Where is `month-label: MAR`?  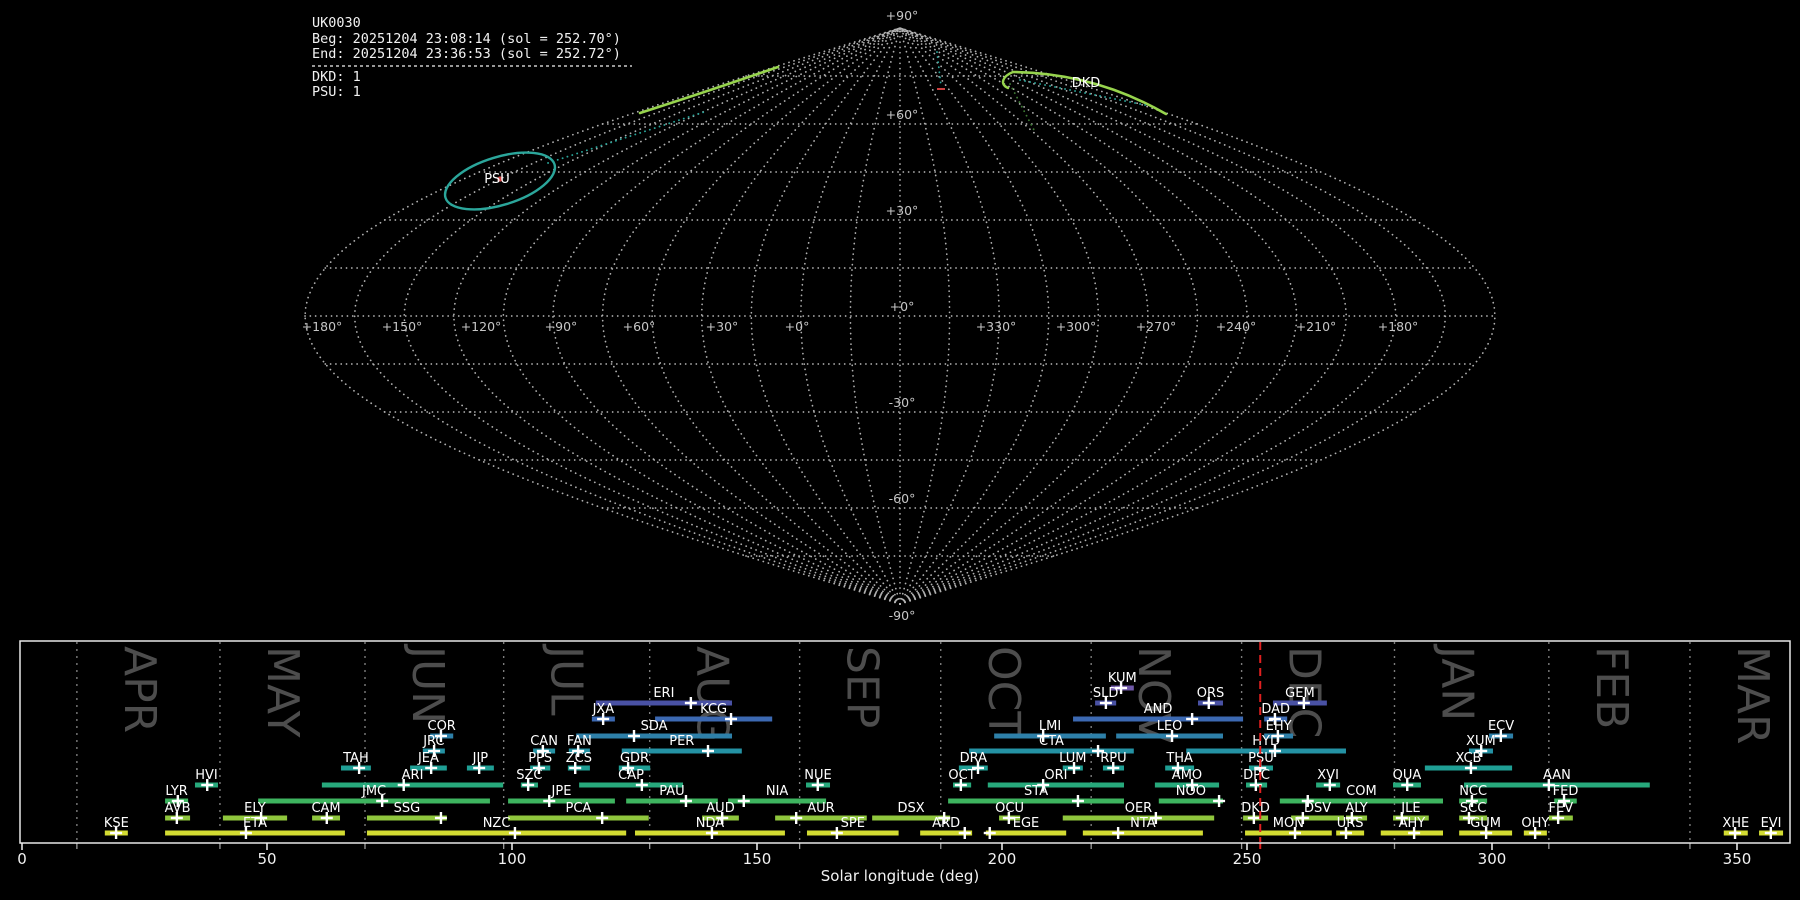
month-label: MAR is located at coordinates (1752, 695).